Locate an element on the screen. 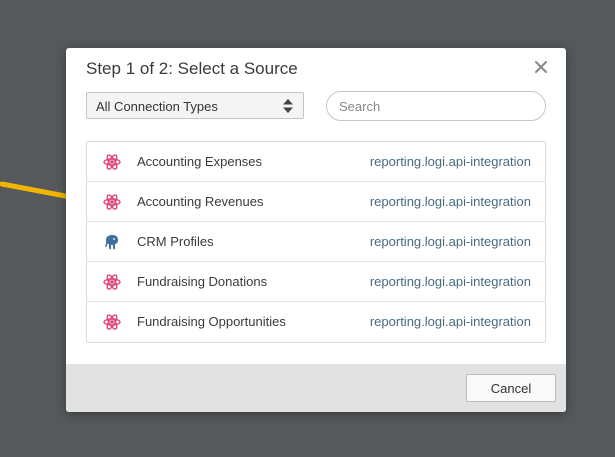 The height and width of the screenshot is (457, 615). connection-type-select: All Connection Types is located at coordinates (195, 105).